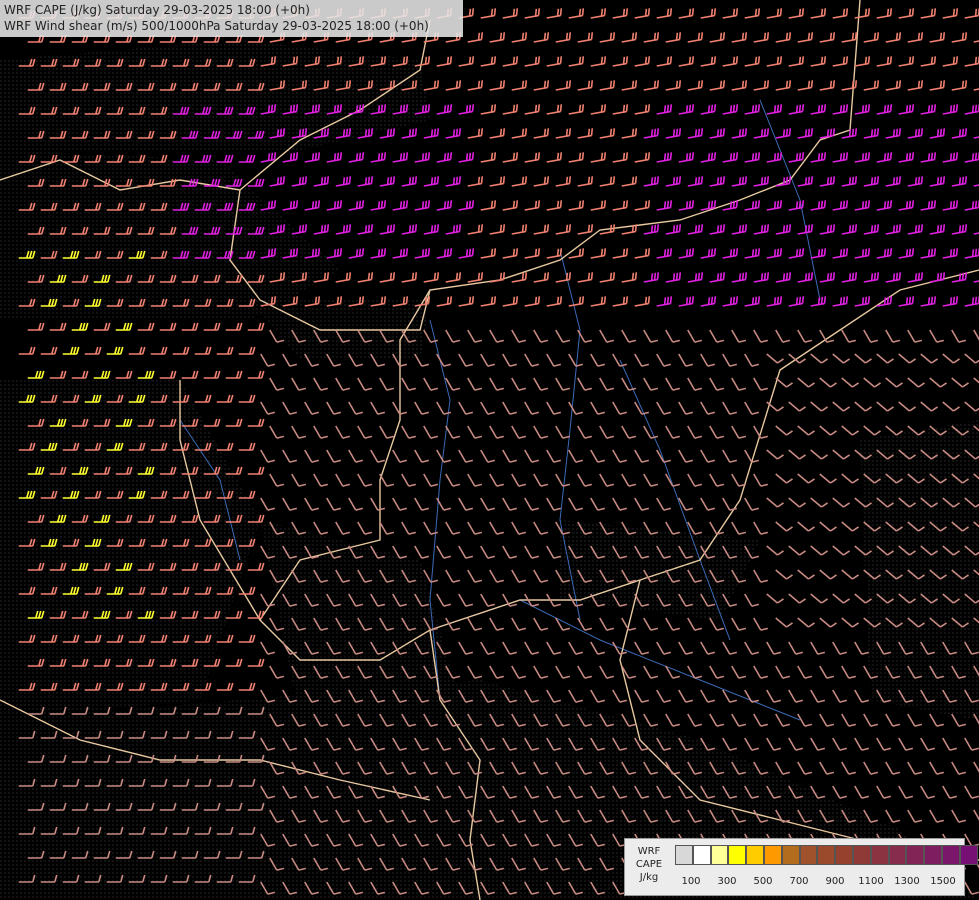 The height and width of the screenshot is (900, 979). What do you see at coordinates (799, 881) in the screenshot?
I see `legend-tick-label: 700` at bounding box center [799, 881].